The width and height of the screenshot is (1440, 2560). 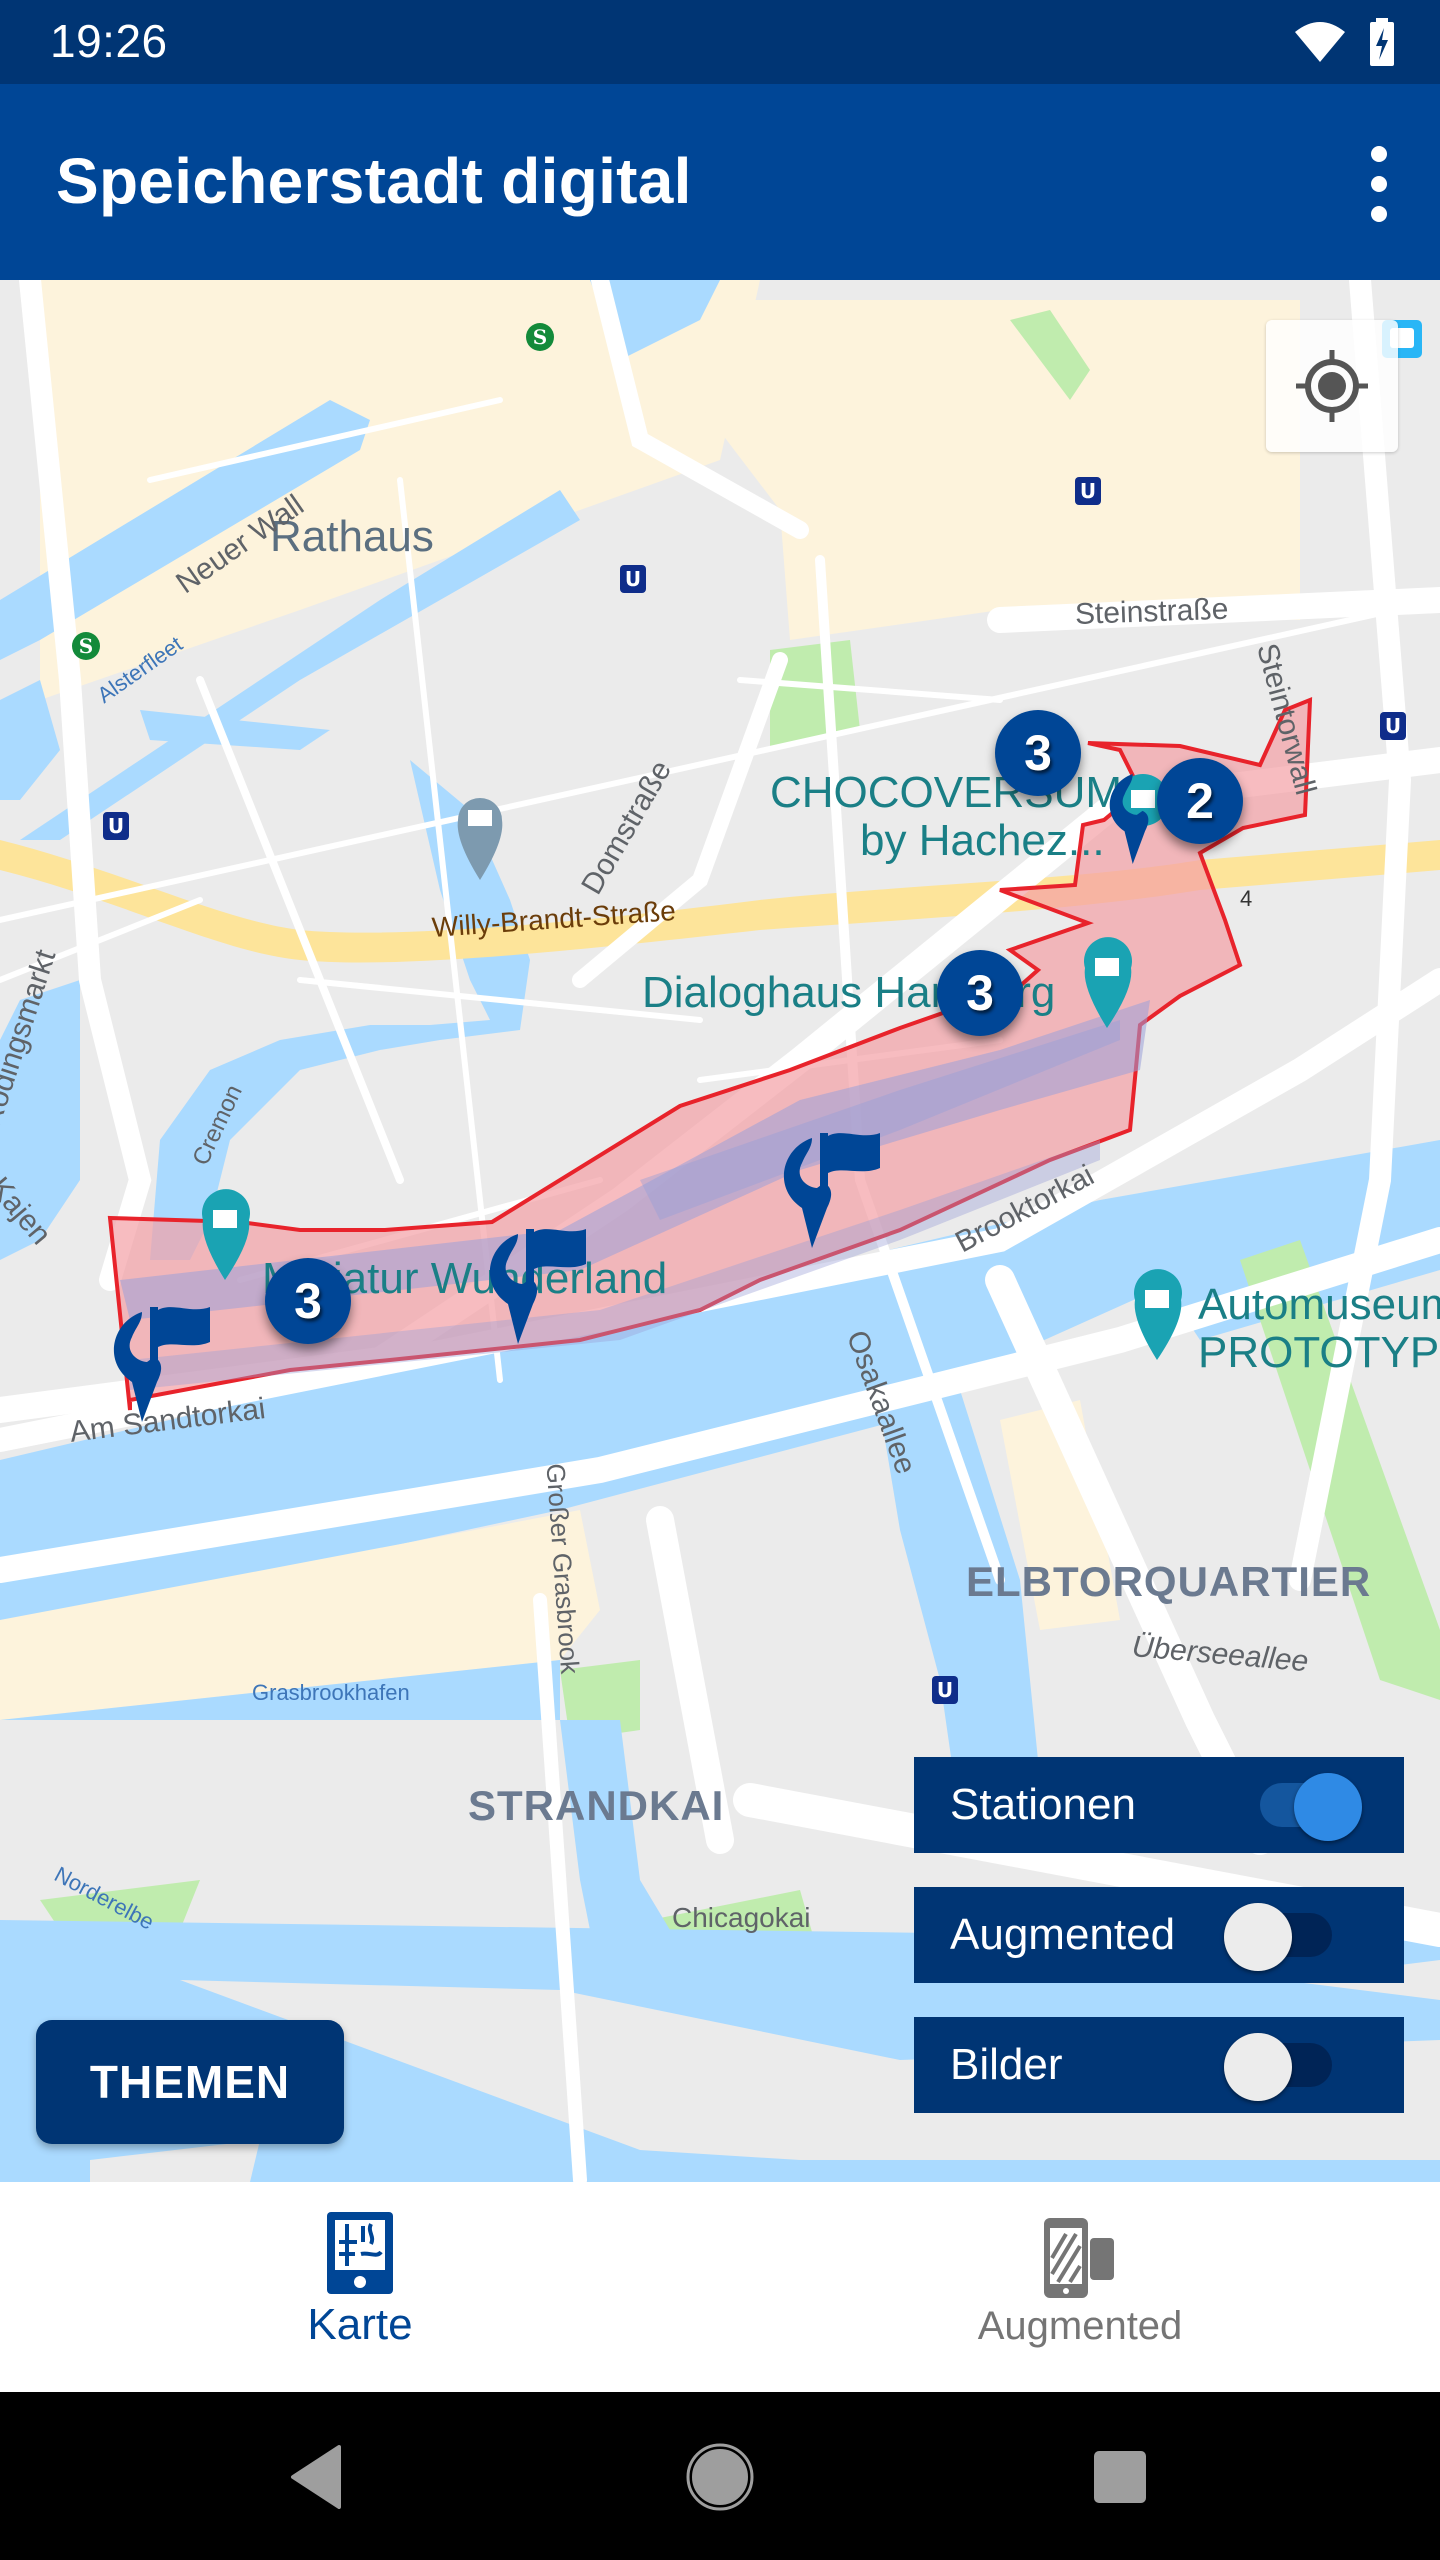 What do you see at coordinates (331, 1692) in the screenshot?
I see `map-label-grasbrookhafen: Grasbrookhafen` at bounding box center [331, 1692].